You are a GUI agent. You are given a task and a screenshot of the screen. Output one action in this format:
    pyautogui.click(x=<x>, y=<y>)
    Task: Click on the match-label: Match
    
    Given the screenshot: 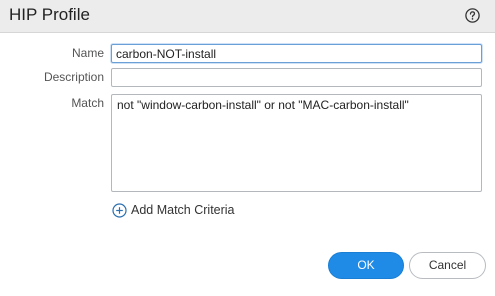 What is the action you would take?
    pyautogui.click(x=87, y=103)
    